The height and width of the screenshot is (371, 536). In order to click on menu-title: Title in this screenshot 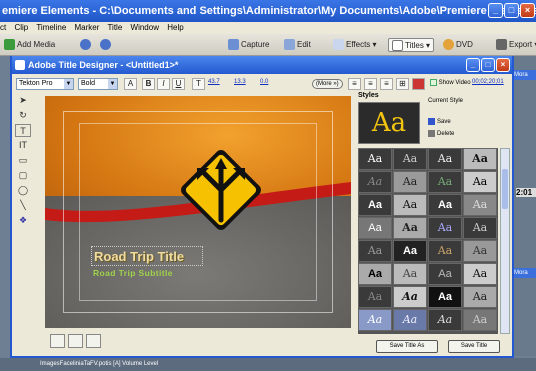, I will do `click(114, 27)`.